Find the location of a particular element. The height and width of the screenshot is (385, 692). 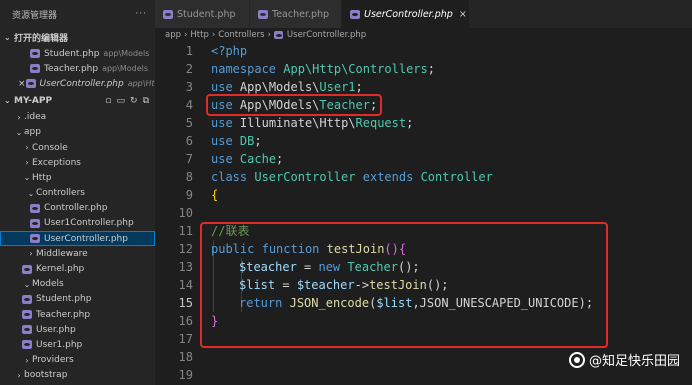

tree-file: Teacher.php is located at coordinates (77, 314).